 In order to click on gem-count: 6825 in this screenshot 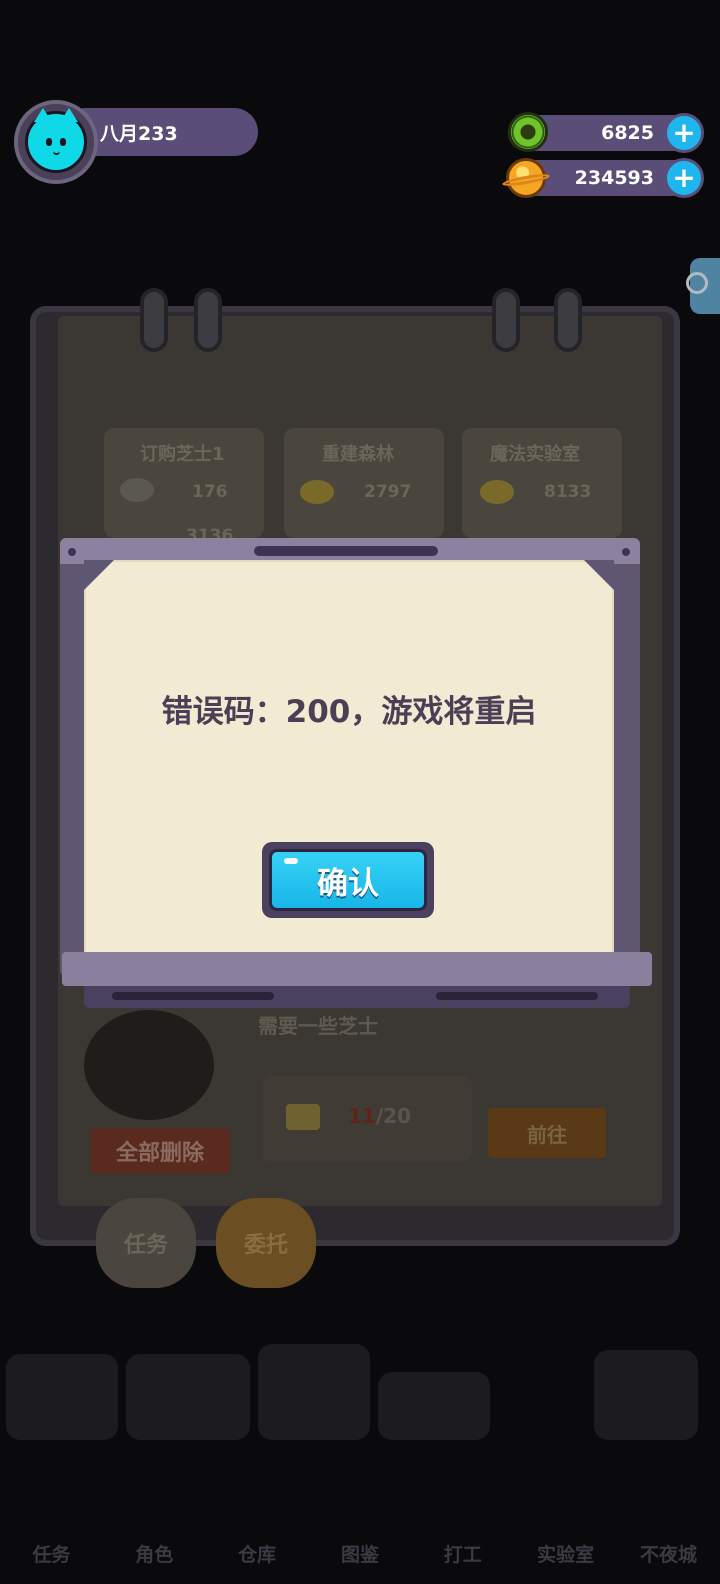, I will do `click(627, 133)`.